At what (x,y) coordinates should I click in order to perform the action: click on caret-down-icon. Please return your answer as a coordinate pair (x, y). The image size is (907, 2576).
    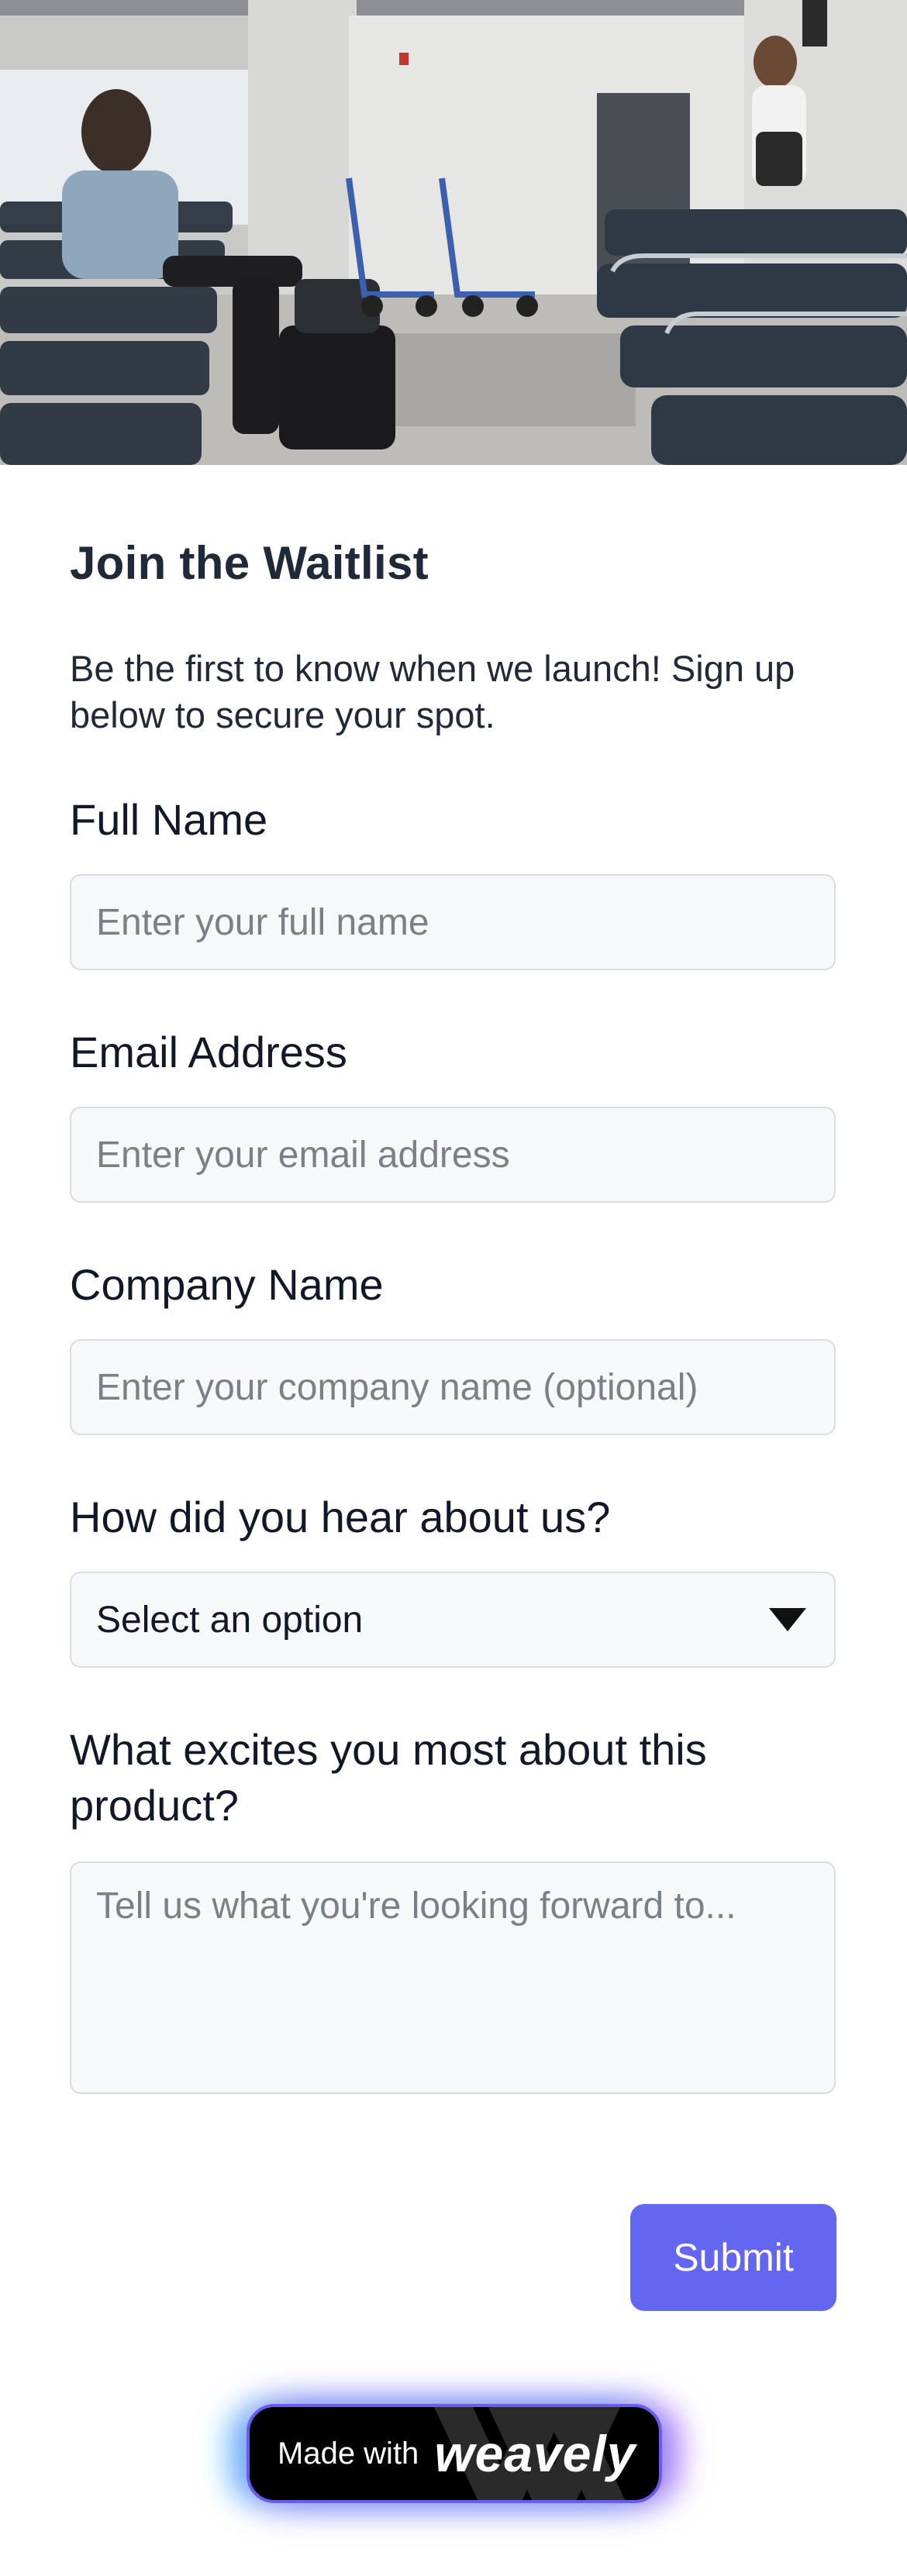
    Looking at the image, I should click on (787, 1619).